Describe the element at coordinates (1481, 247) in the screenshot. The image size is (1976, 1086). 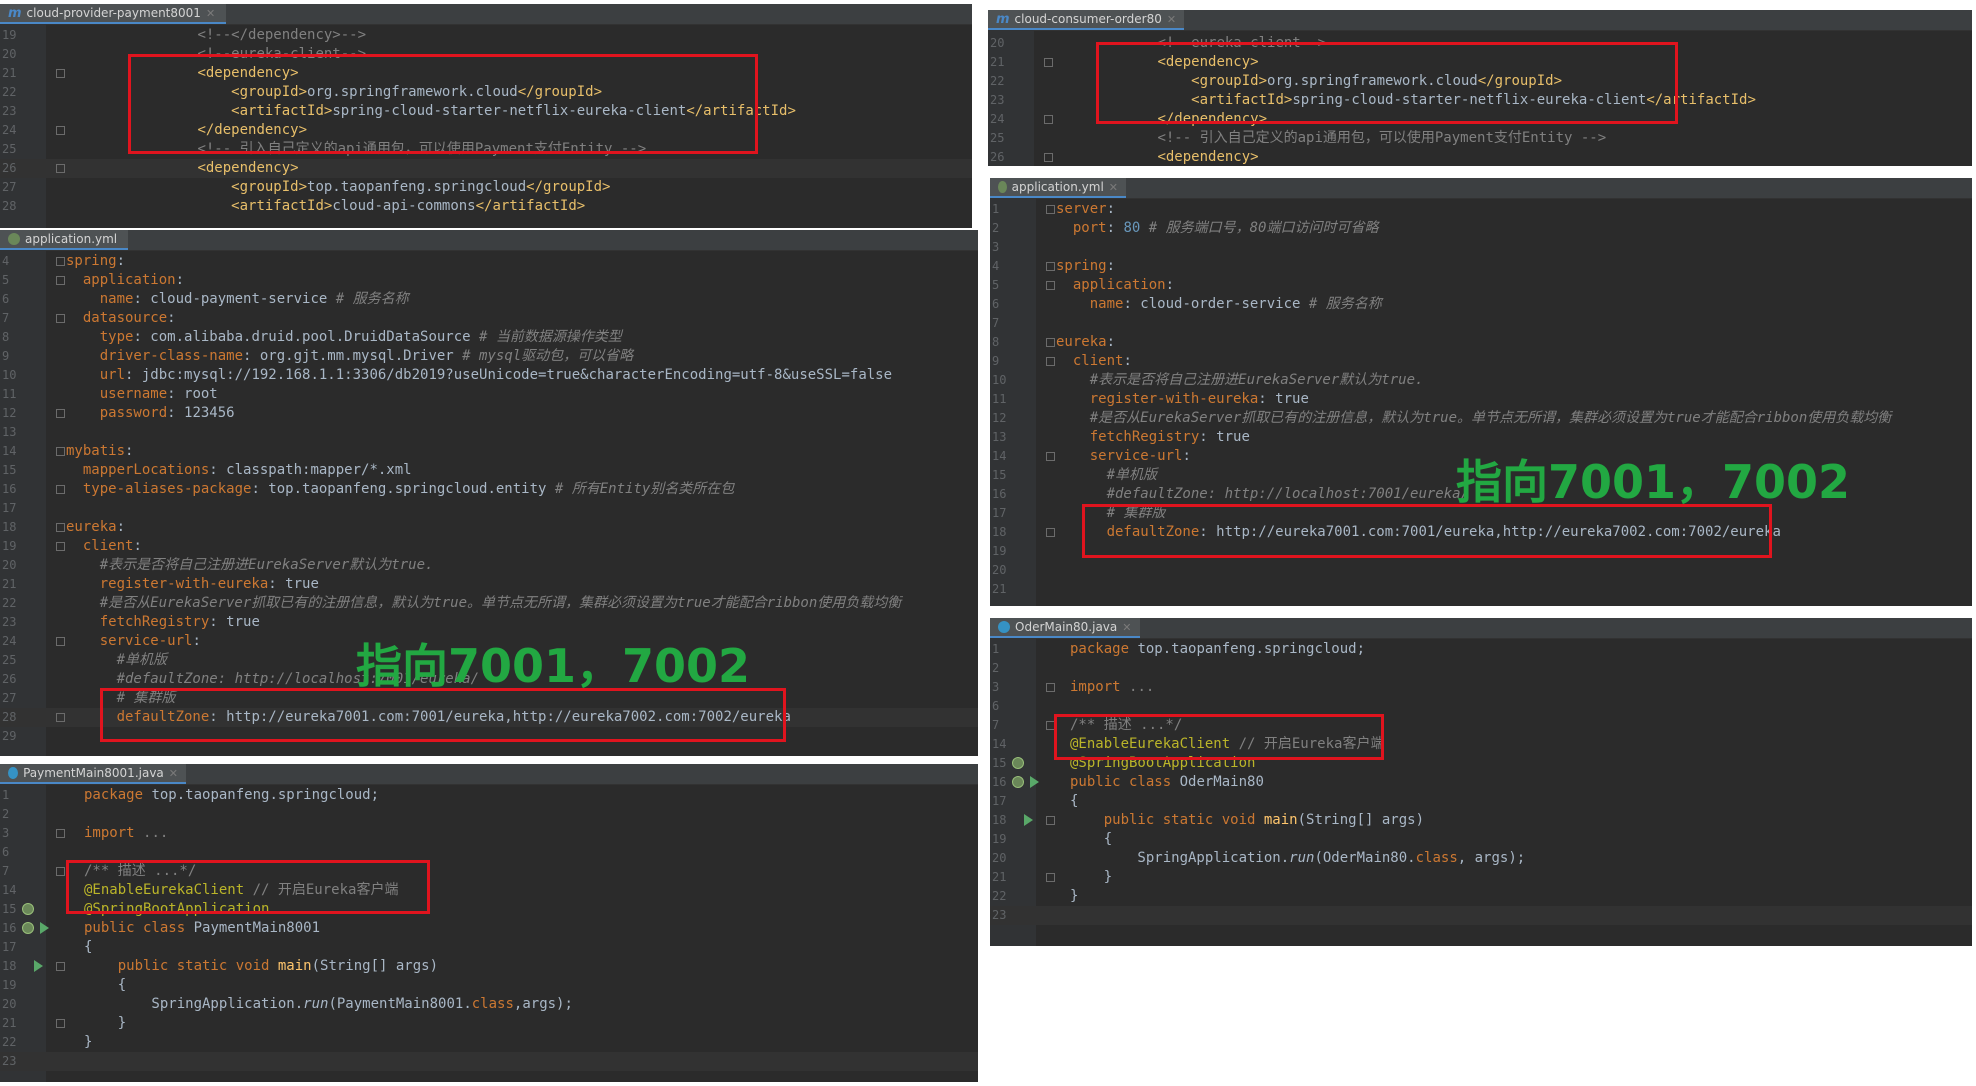
I see `code-line: 3` at that location.